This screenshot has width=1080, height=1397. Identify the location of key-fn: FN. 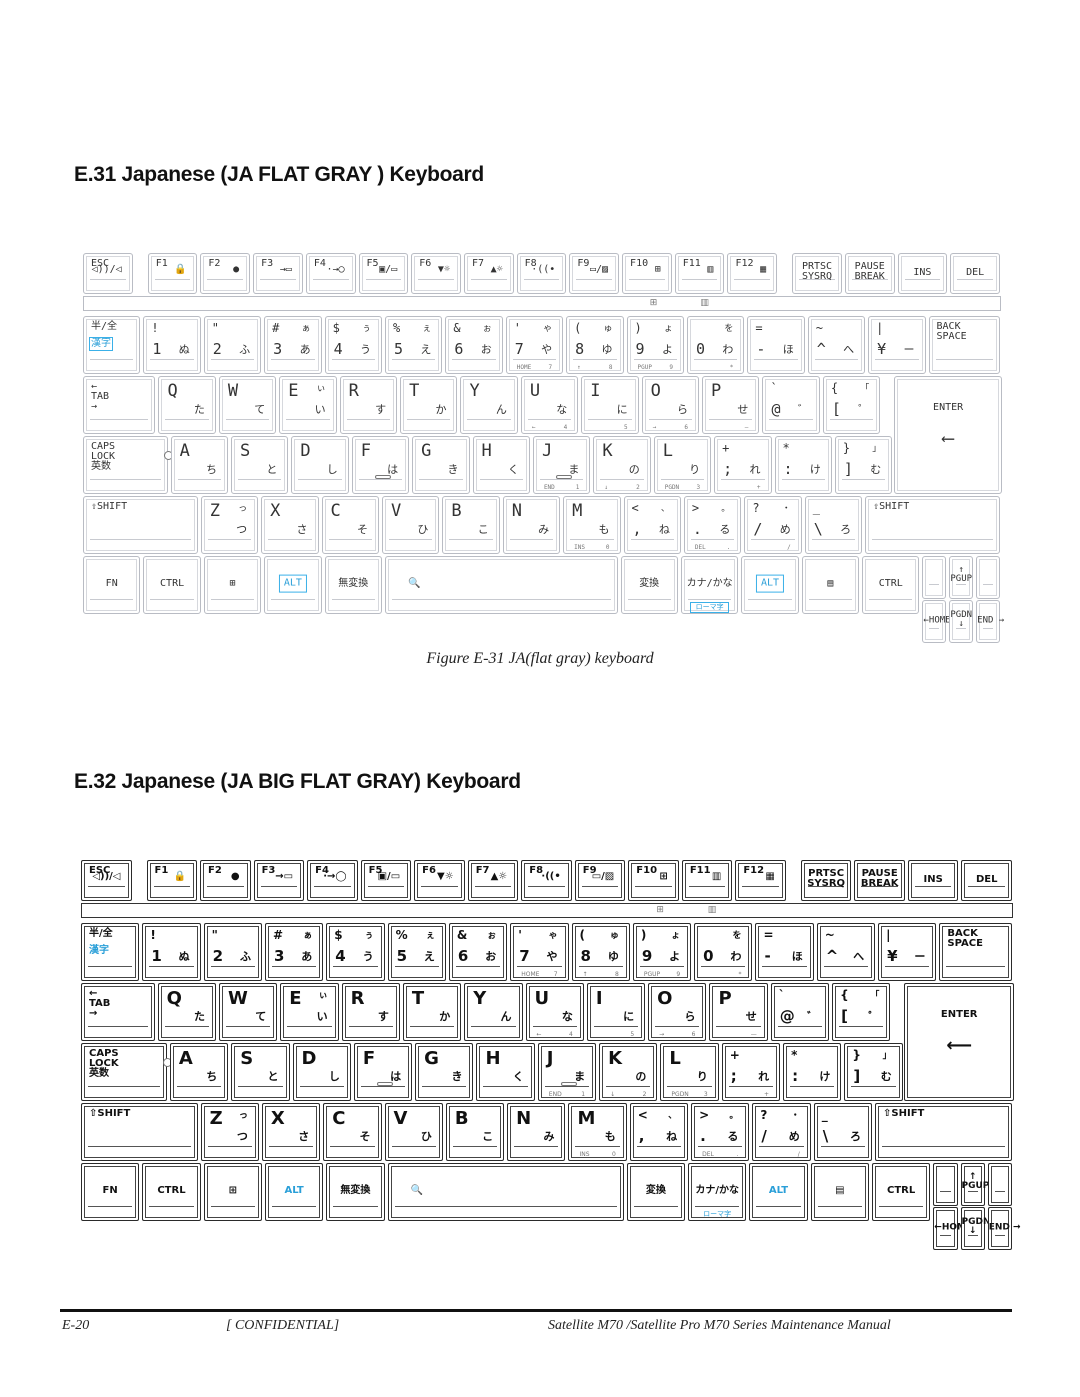
(112, 585).